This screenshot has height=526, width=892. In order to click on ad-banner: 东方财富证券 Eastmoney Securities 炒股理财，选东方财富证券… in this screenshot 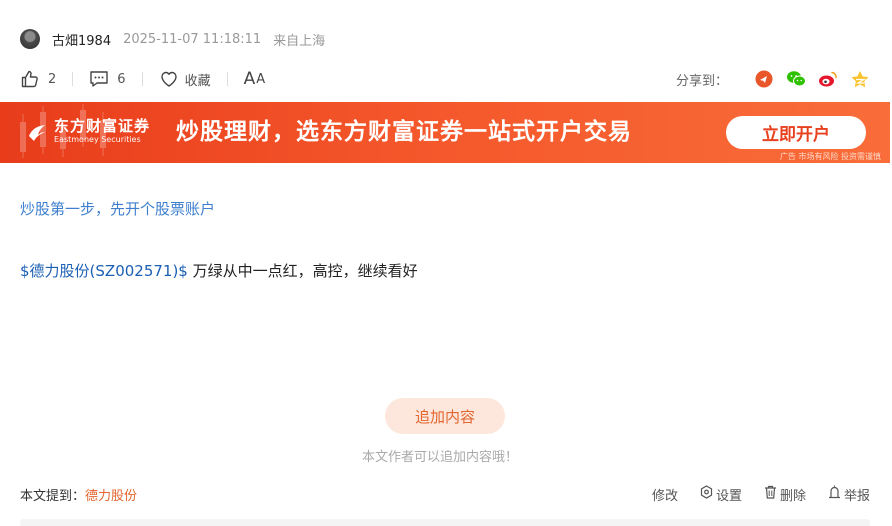, I will do `click(445, 132)`.